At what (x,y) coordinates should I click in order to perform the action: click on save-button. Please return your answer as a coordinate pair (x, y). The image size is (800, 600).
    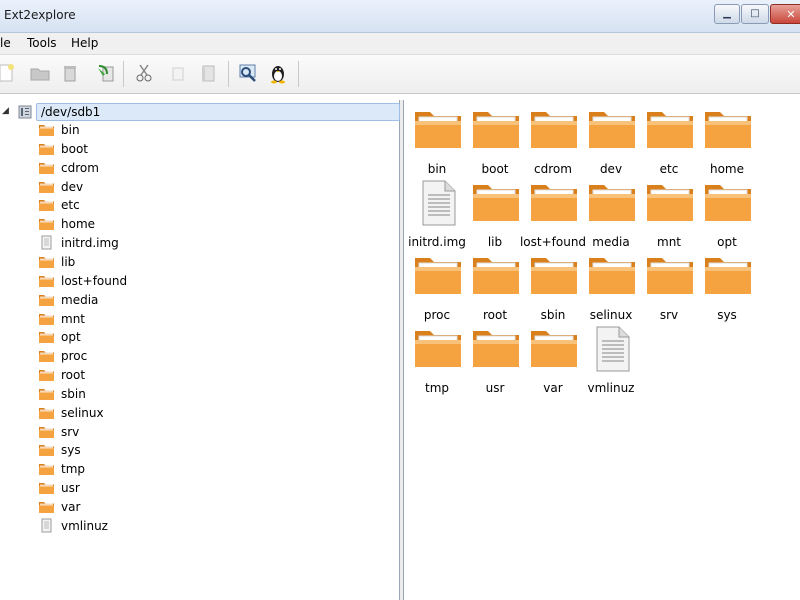
    Looking at the image, I should click on (106, 73).